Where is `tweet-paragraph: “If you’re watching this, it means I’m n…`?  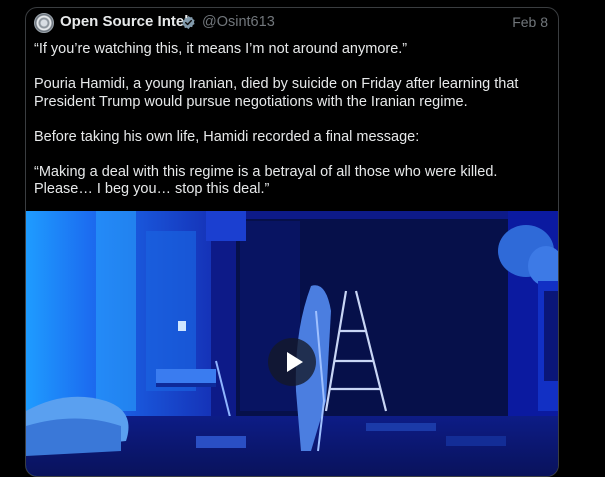 tweet-paragraph: “If you’re watching this, it means I’m n… is located at coordinates (221, 49).